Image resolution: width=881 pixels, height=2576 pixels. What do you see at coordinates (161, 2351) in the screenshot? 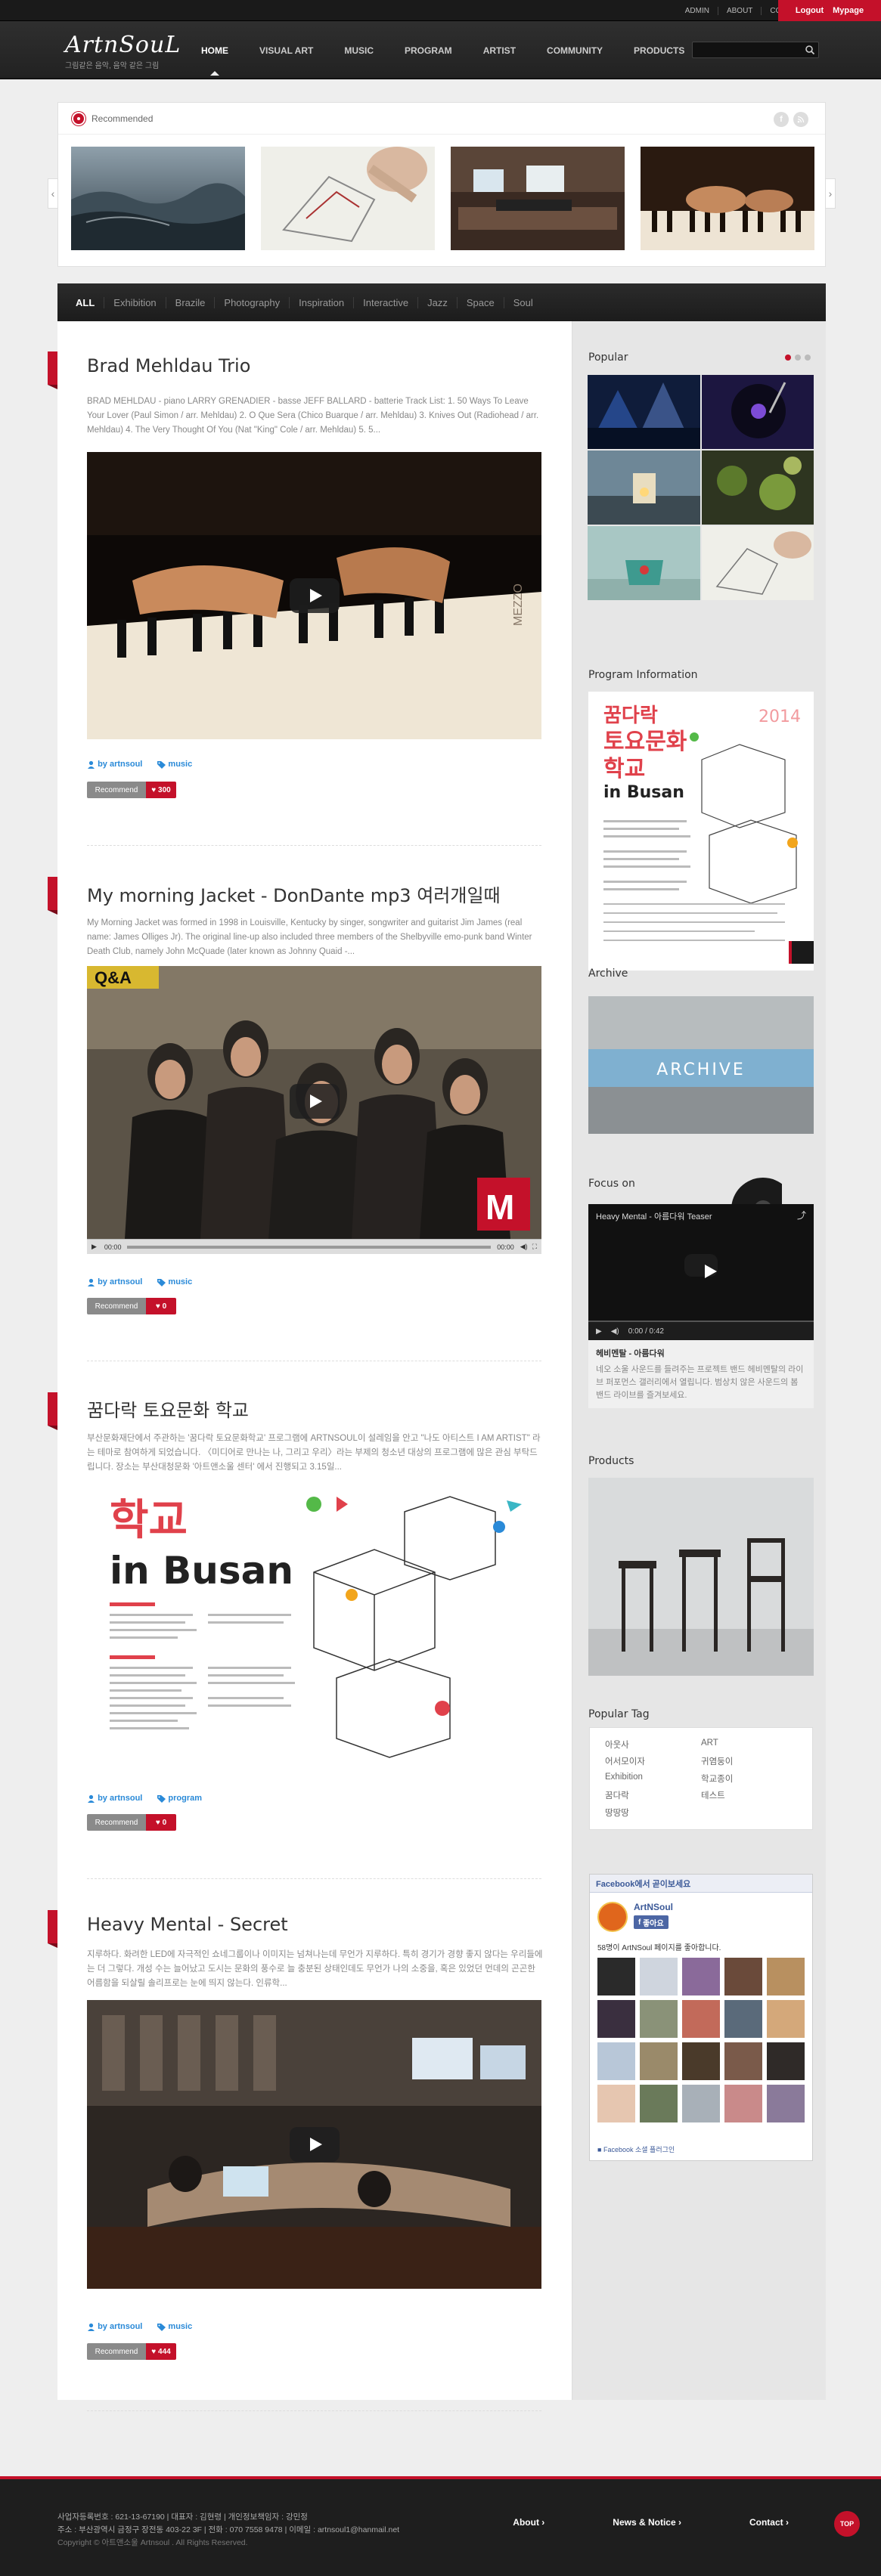
I see `like-count: ♥ 444` at bounding box center [161, 2351].